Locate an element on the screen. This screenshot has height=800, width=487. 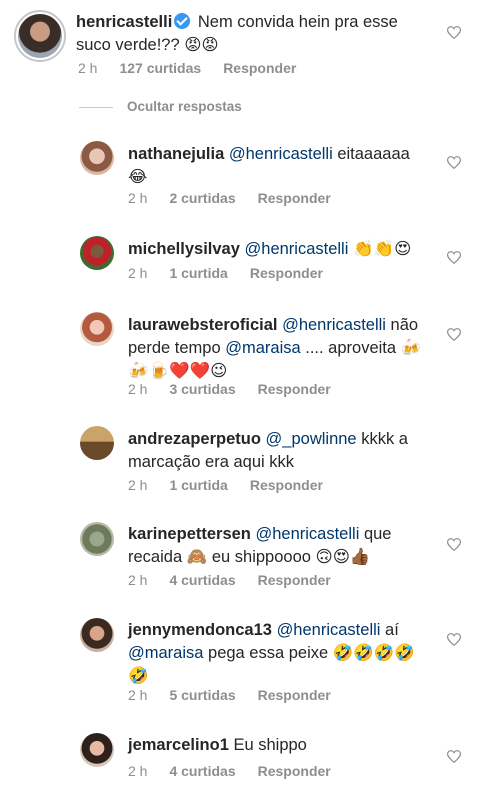
comment-meta: 2 h 127 curtidas Responder is located at coordinates (198, 68).